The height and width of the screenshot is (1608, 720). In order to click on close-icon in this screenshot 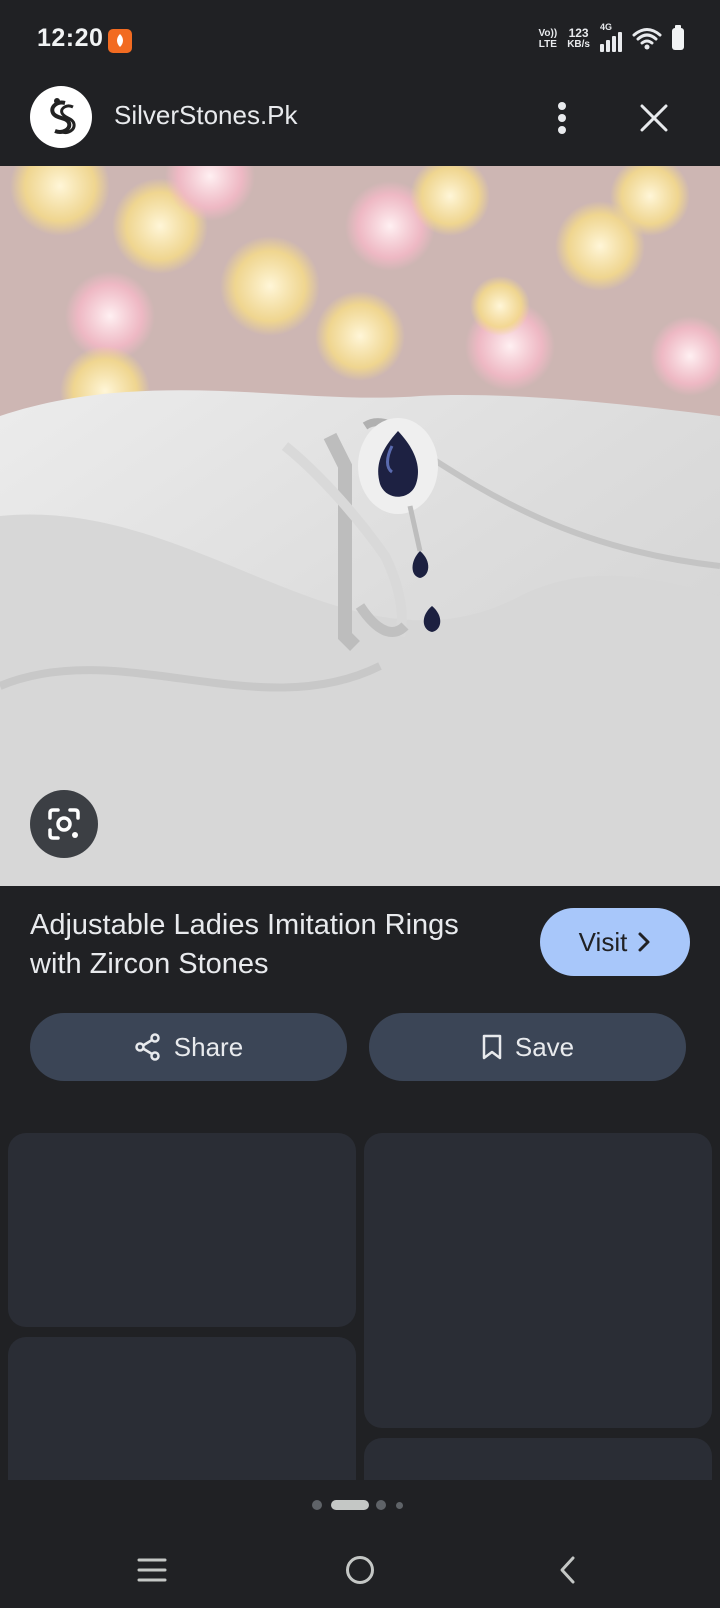, I will do `click(654, 118)`.